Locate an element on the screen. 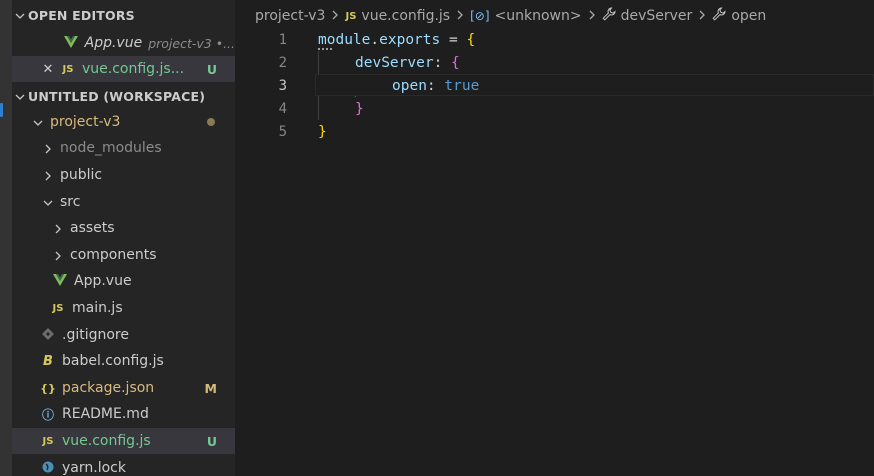 The image size is (874, 476). tree-item-label: App.vue is located at coordinates (103, 281).